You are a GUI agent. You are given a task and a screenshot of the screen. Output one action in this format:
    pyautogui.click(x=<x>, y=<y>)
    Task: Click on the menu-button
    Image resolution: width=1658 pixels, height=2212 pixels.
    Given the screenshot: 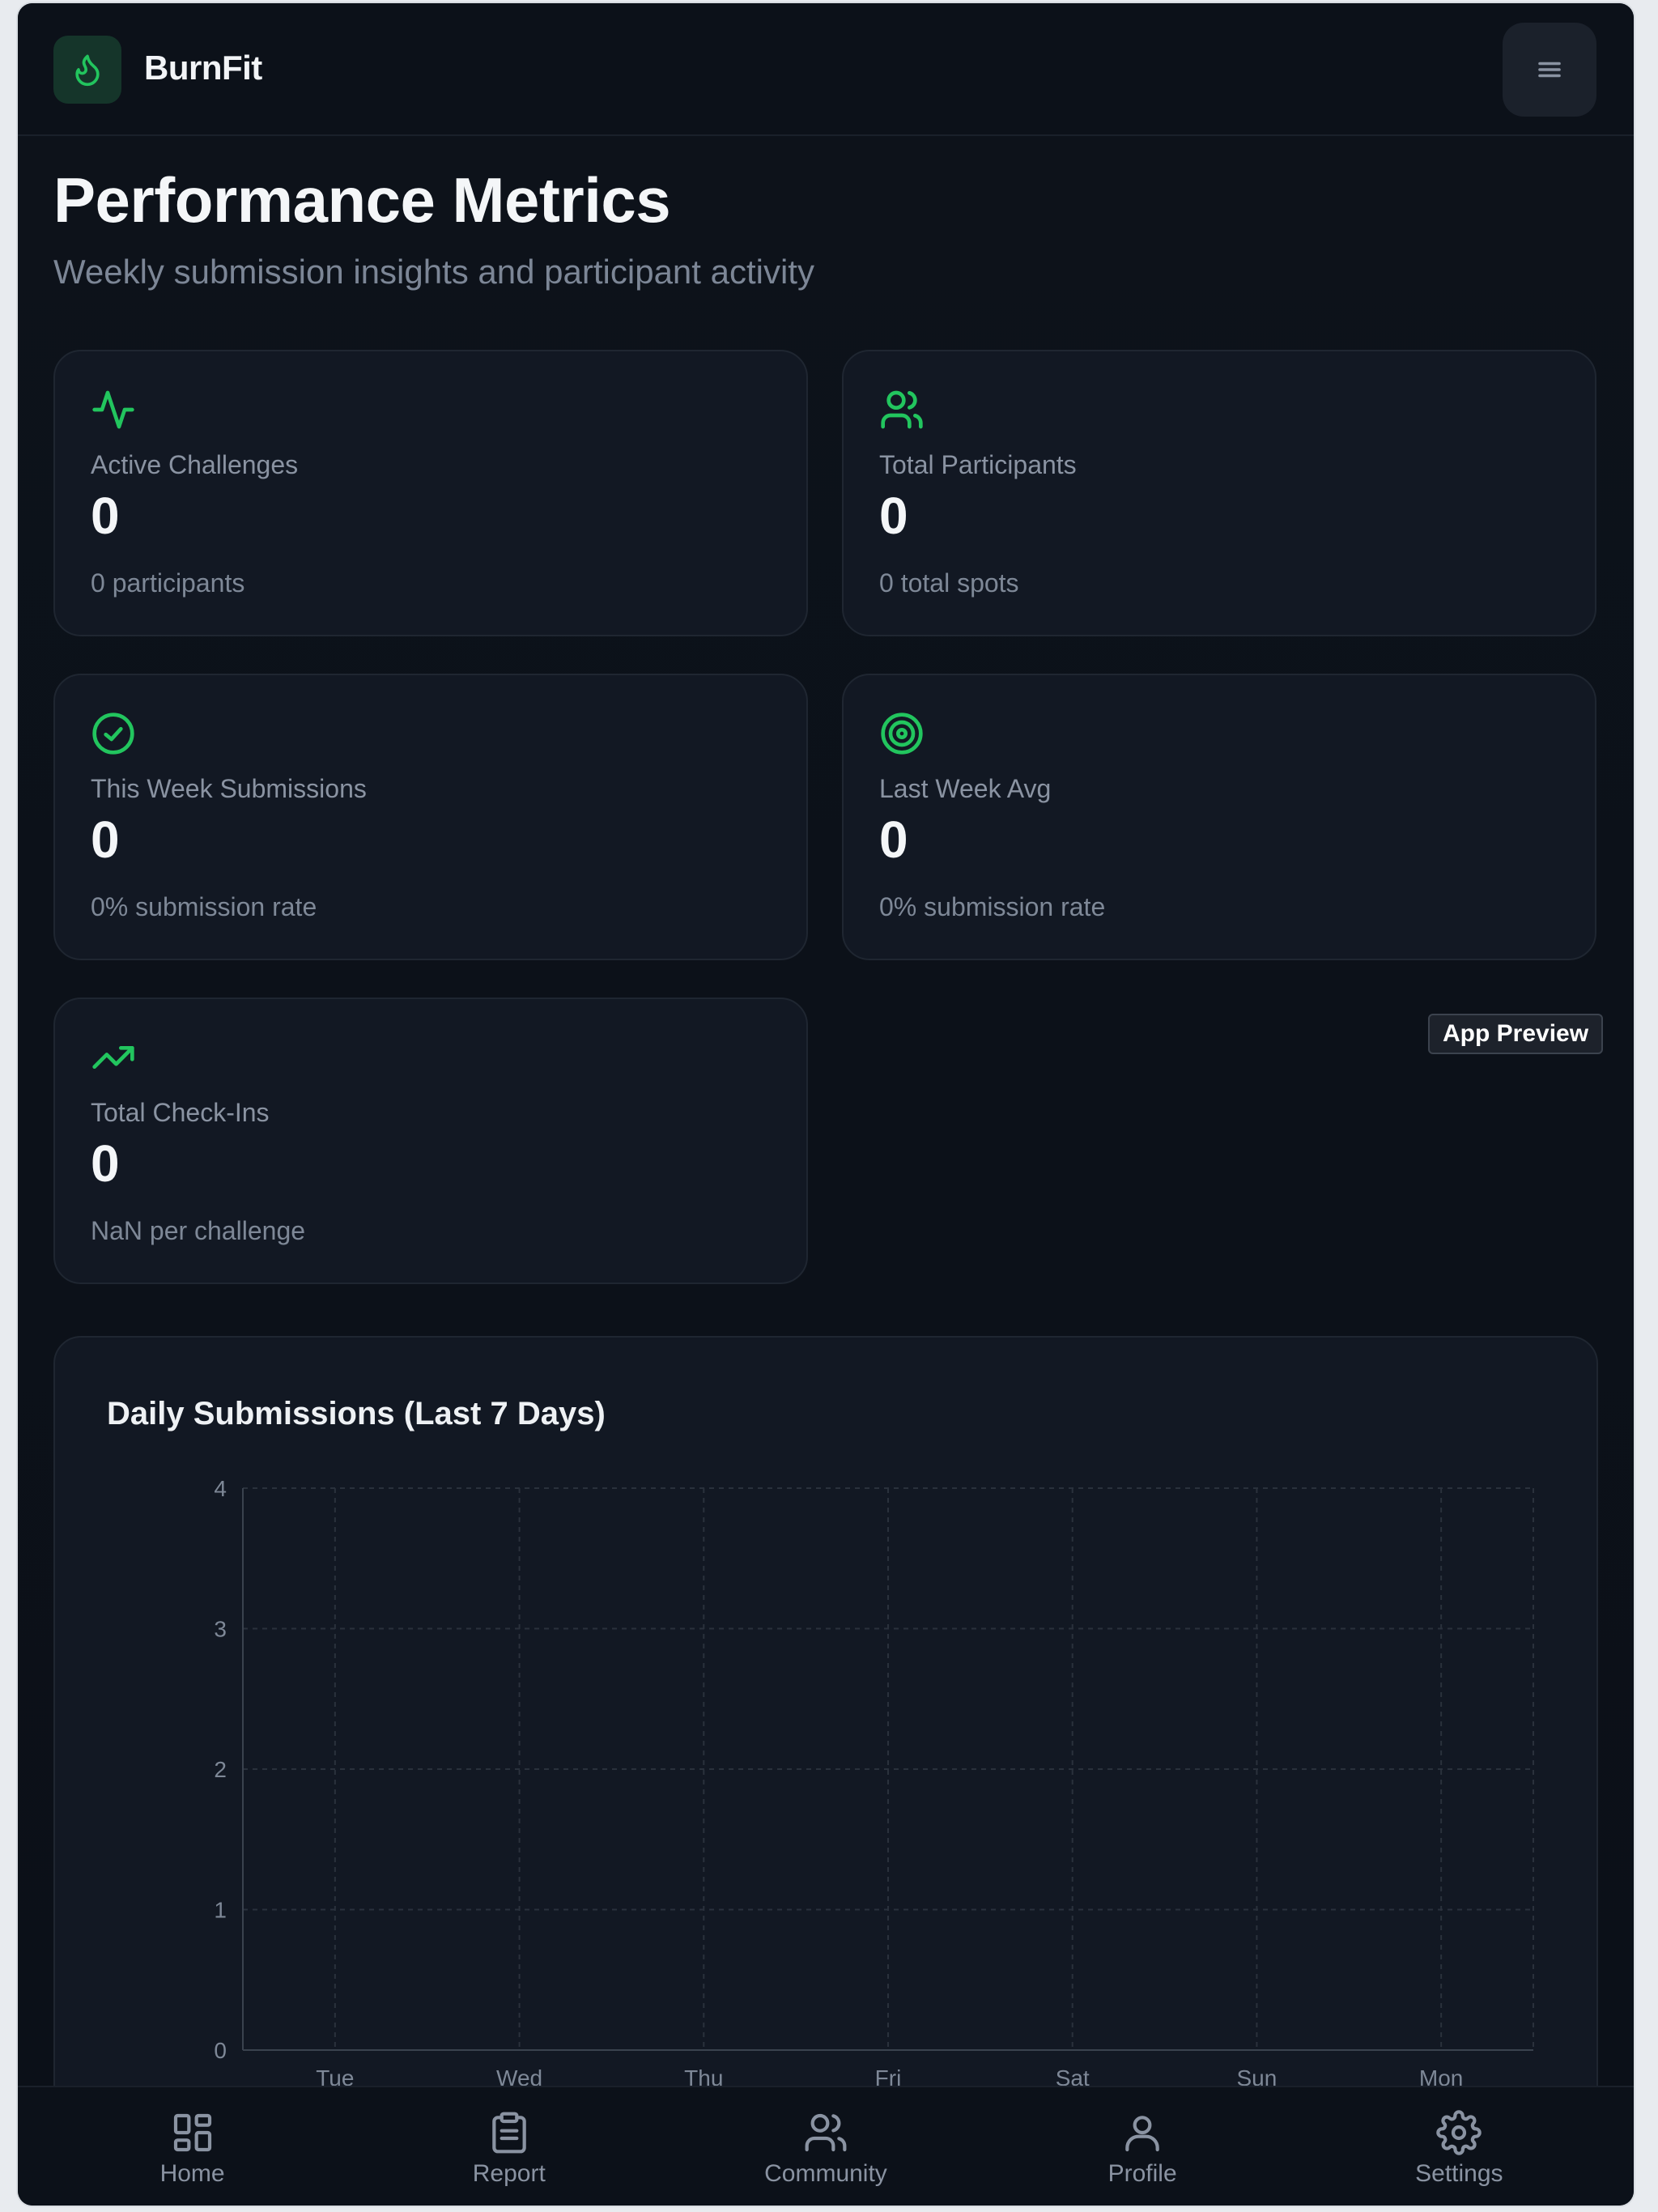 What is the action you would take?
    pyautogui.click(x=1549, y=70)
    